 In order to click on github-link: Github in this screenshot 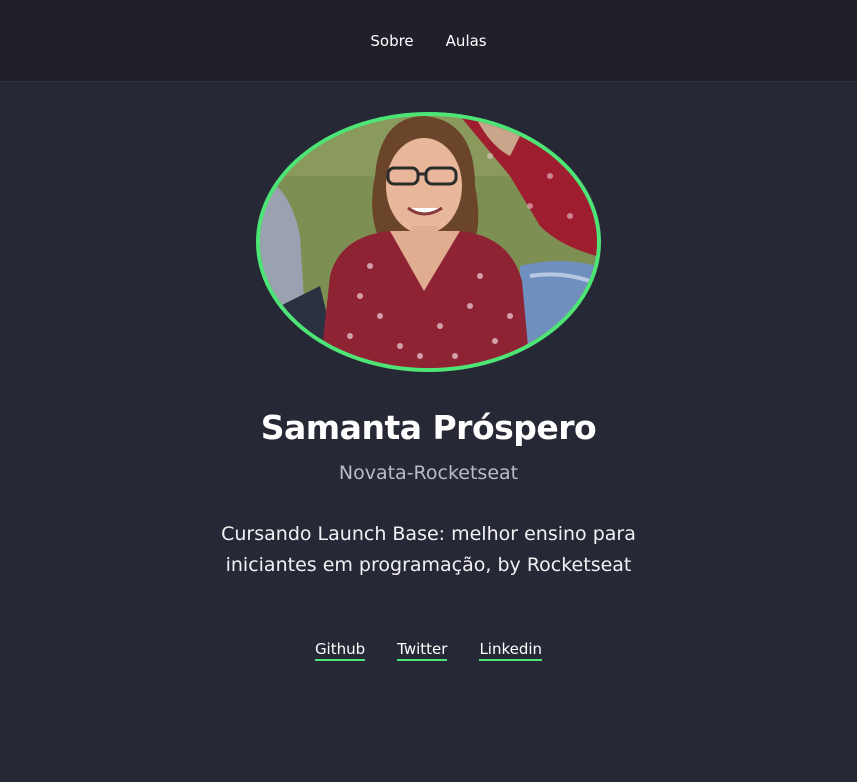, I will do `click(340, 650)`.